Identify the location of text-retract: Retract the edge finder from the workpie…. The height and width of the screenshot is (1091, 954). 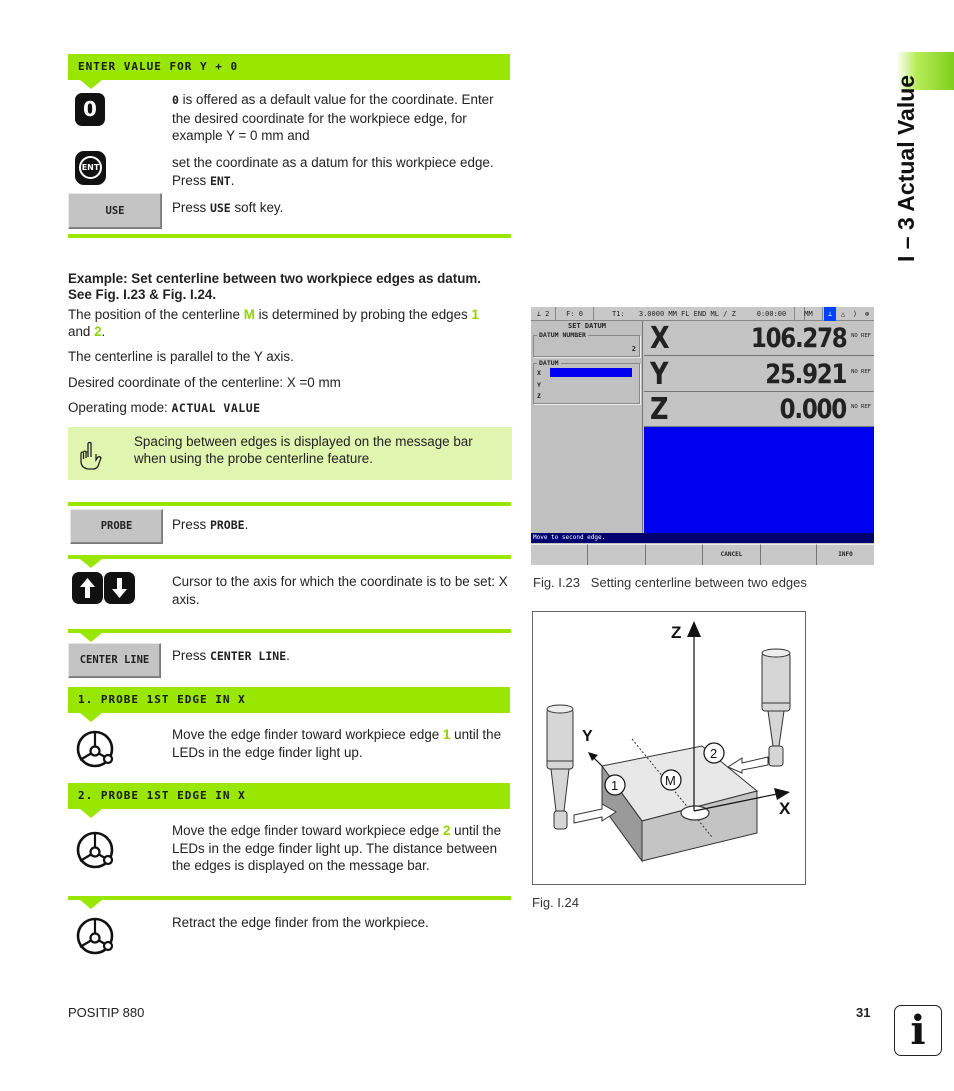
(300, 922).